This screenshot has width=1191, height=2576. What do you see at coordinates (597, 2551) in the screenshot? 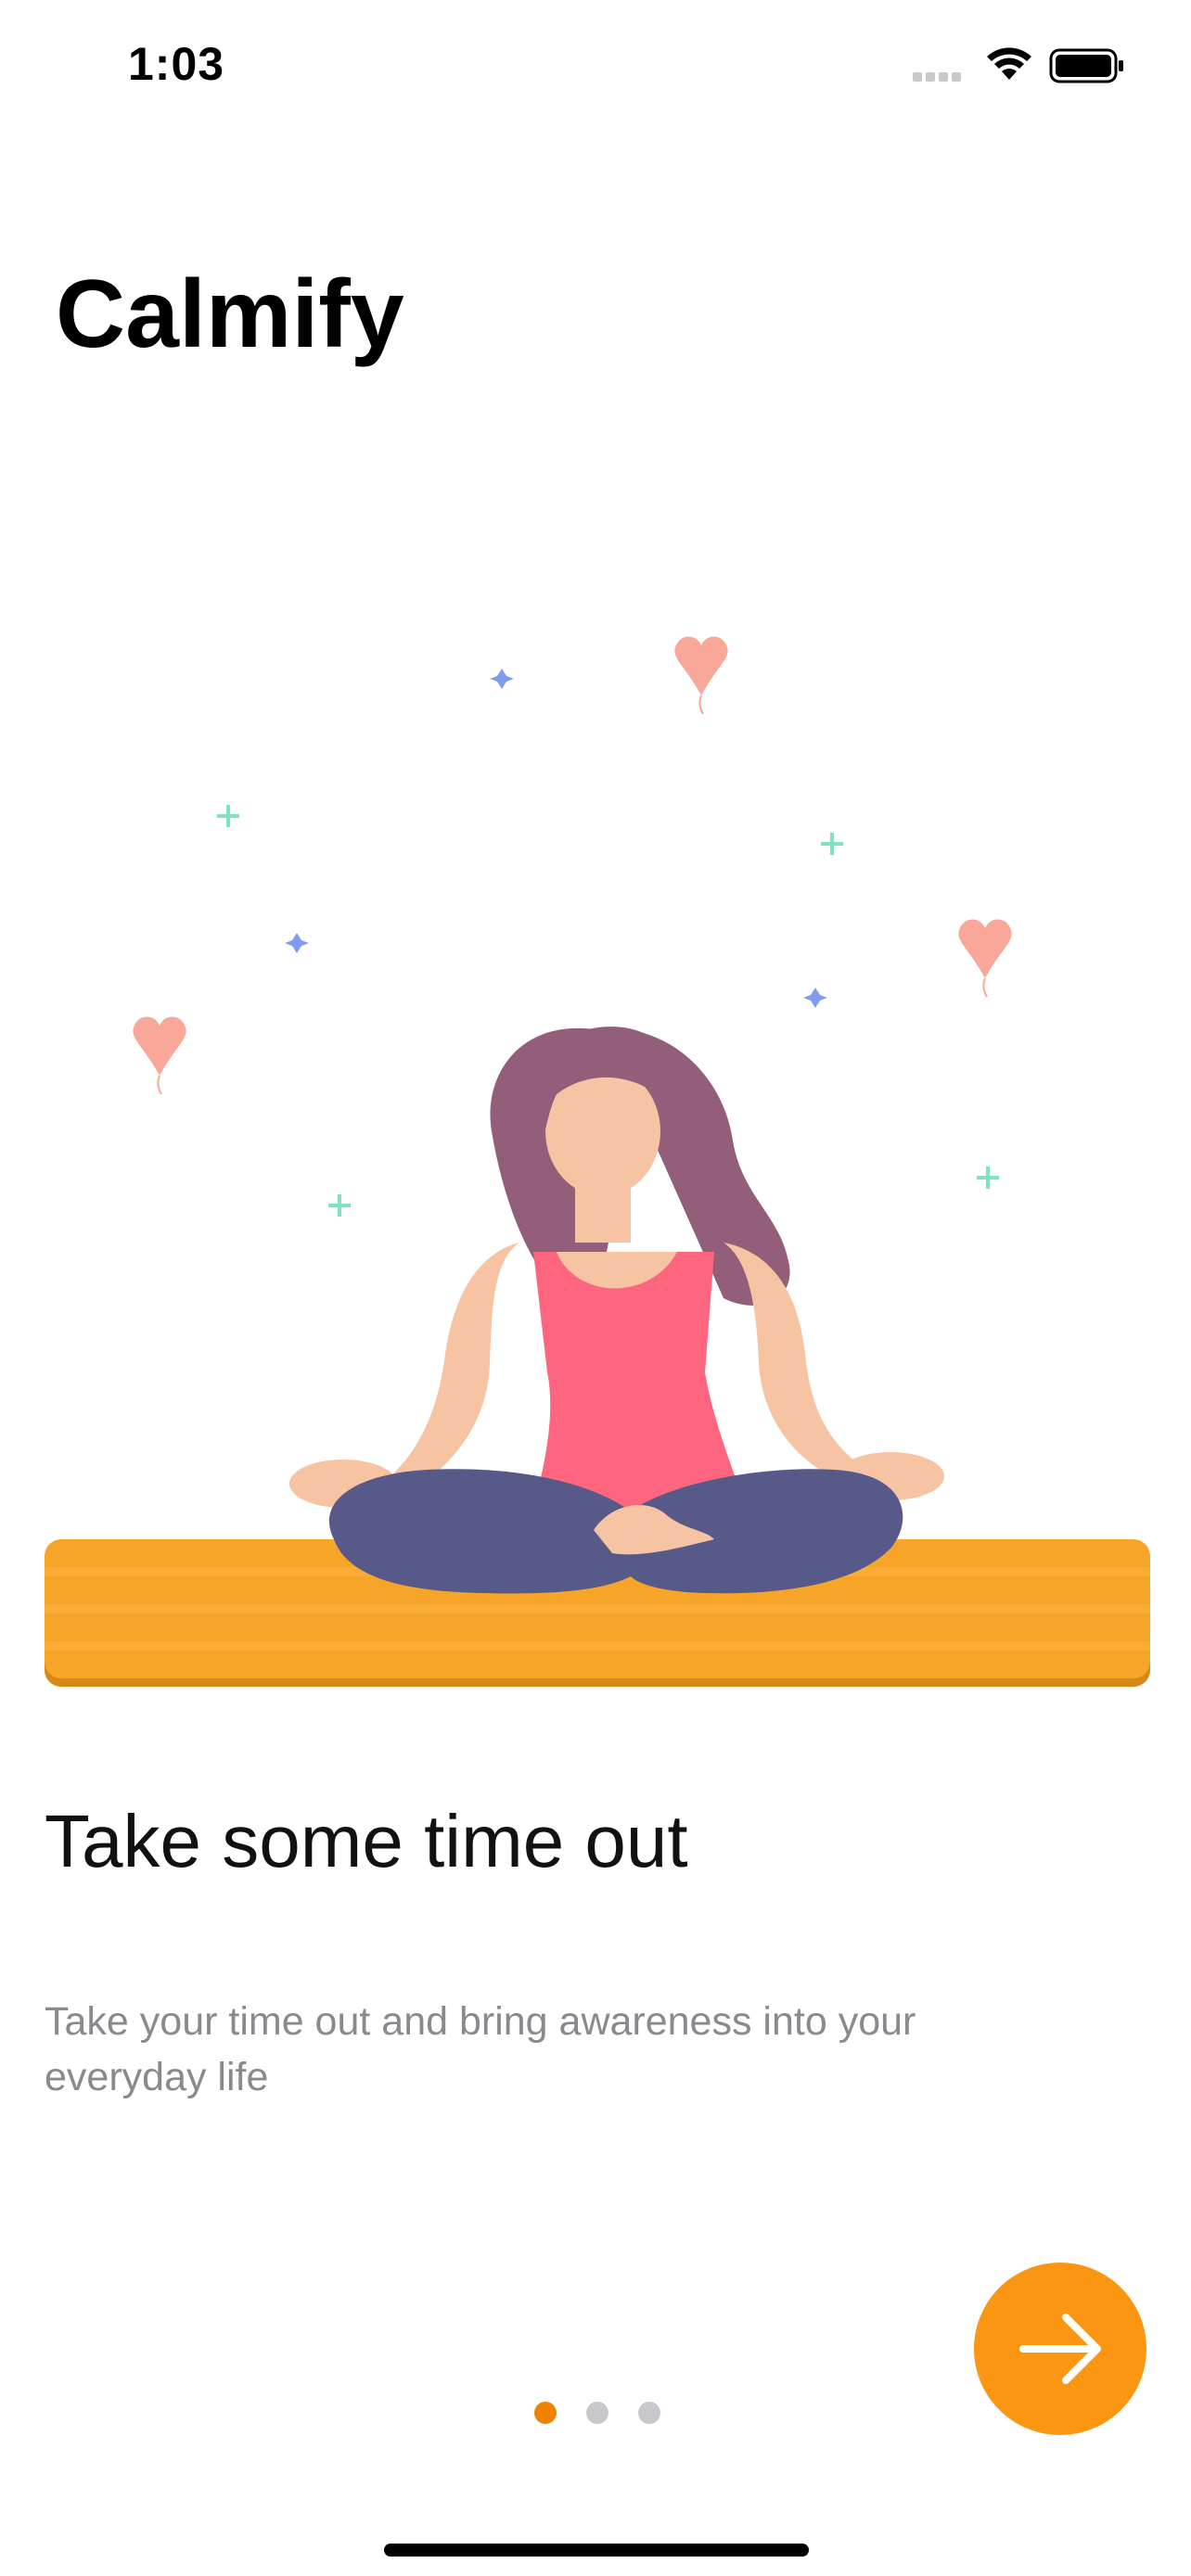
I see `home-indicator` at bounding box center [597, 2551].